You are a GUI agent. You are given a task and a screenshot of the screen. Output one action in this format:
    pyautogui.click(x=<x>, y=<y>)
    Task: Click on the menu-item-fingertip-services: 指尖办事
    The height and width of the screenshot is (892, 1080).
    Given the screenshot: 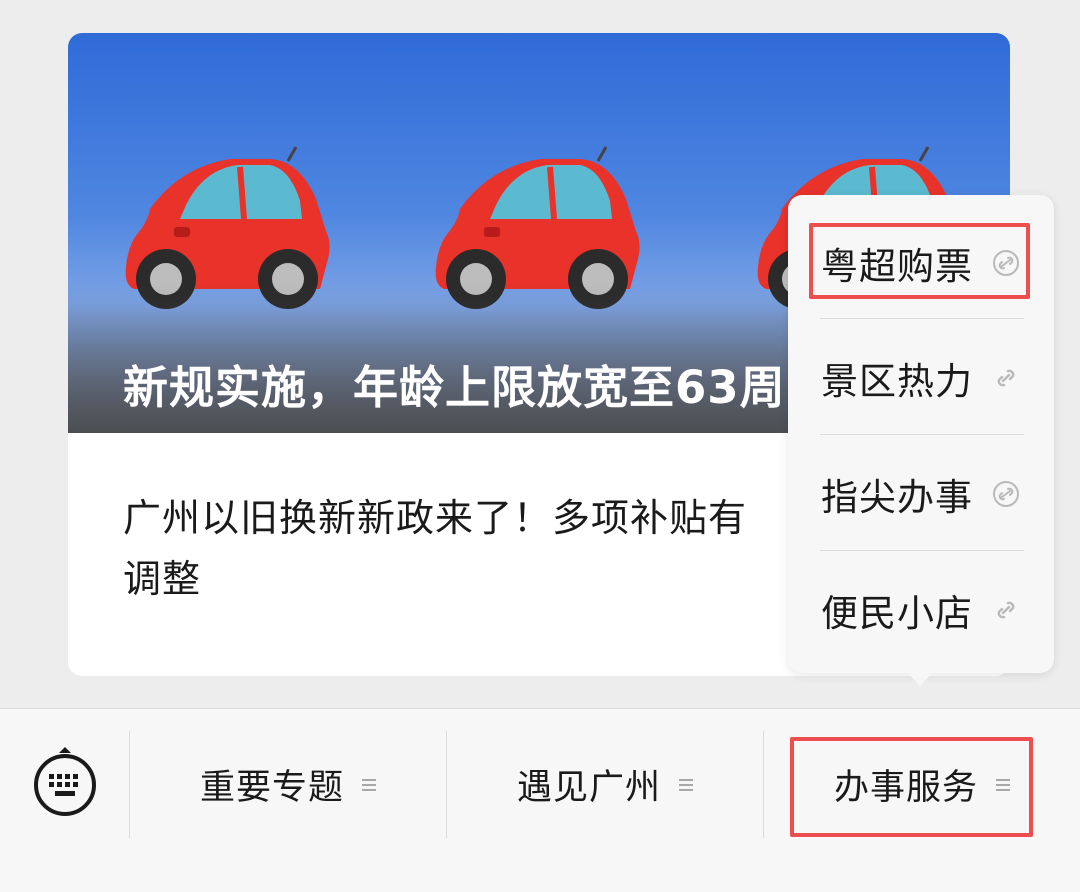 What is the action you would take?
    pyautogui.click(x=921, y=493)
    